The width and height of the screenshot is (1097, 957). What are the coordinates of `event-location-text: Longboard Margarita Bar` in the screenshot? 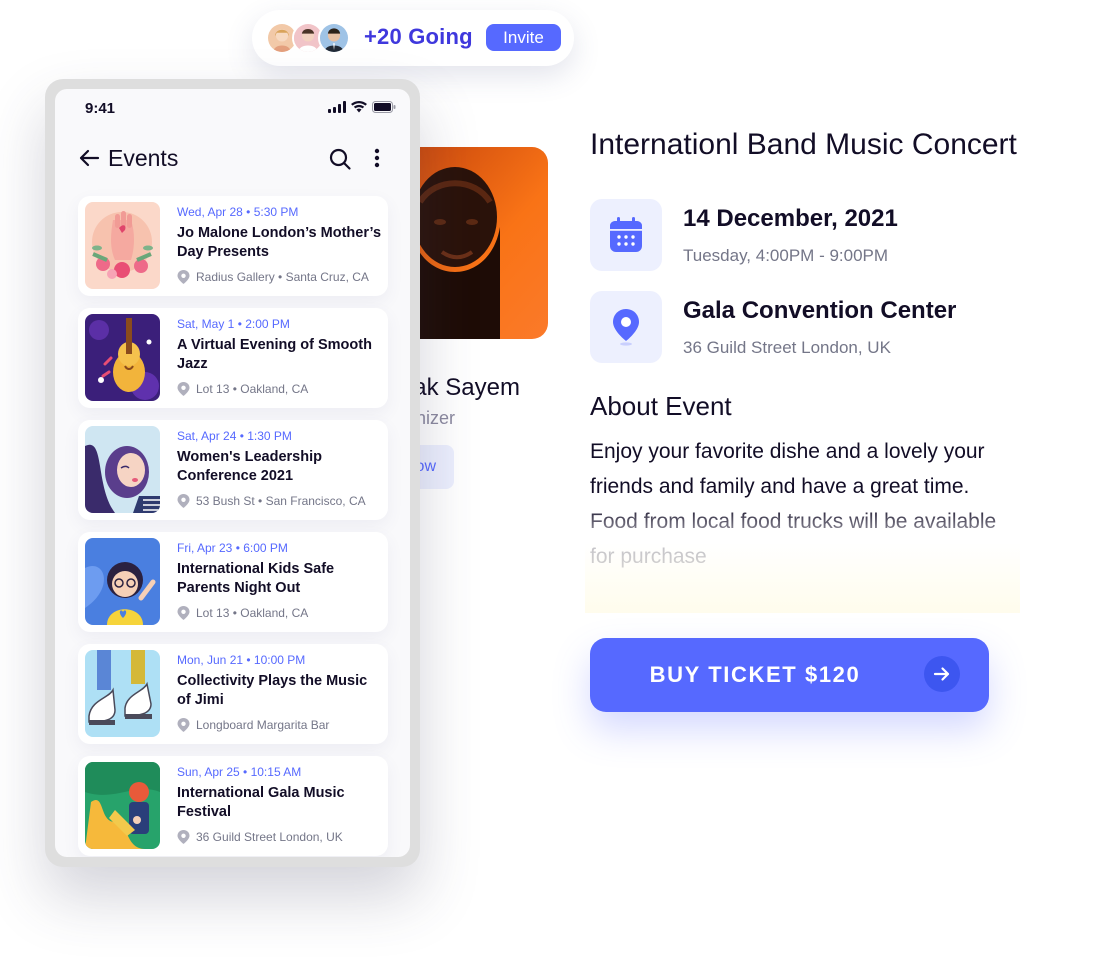 It's located at (263, 725).